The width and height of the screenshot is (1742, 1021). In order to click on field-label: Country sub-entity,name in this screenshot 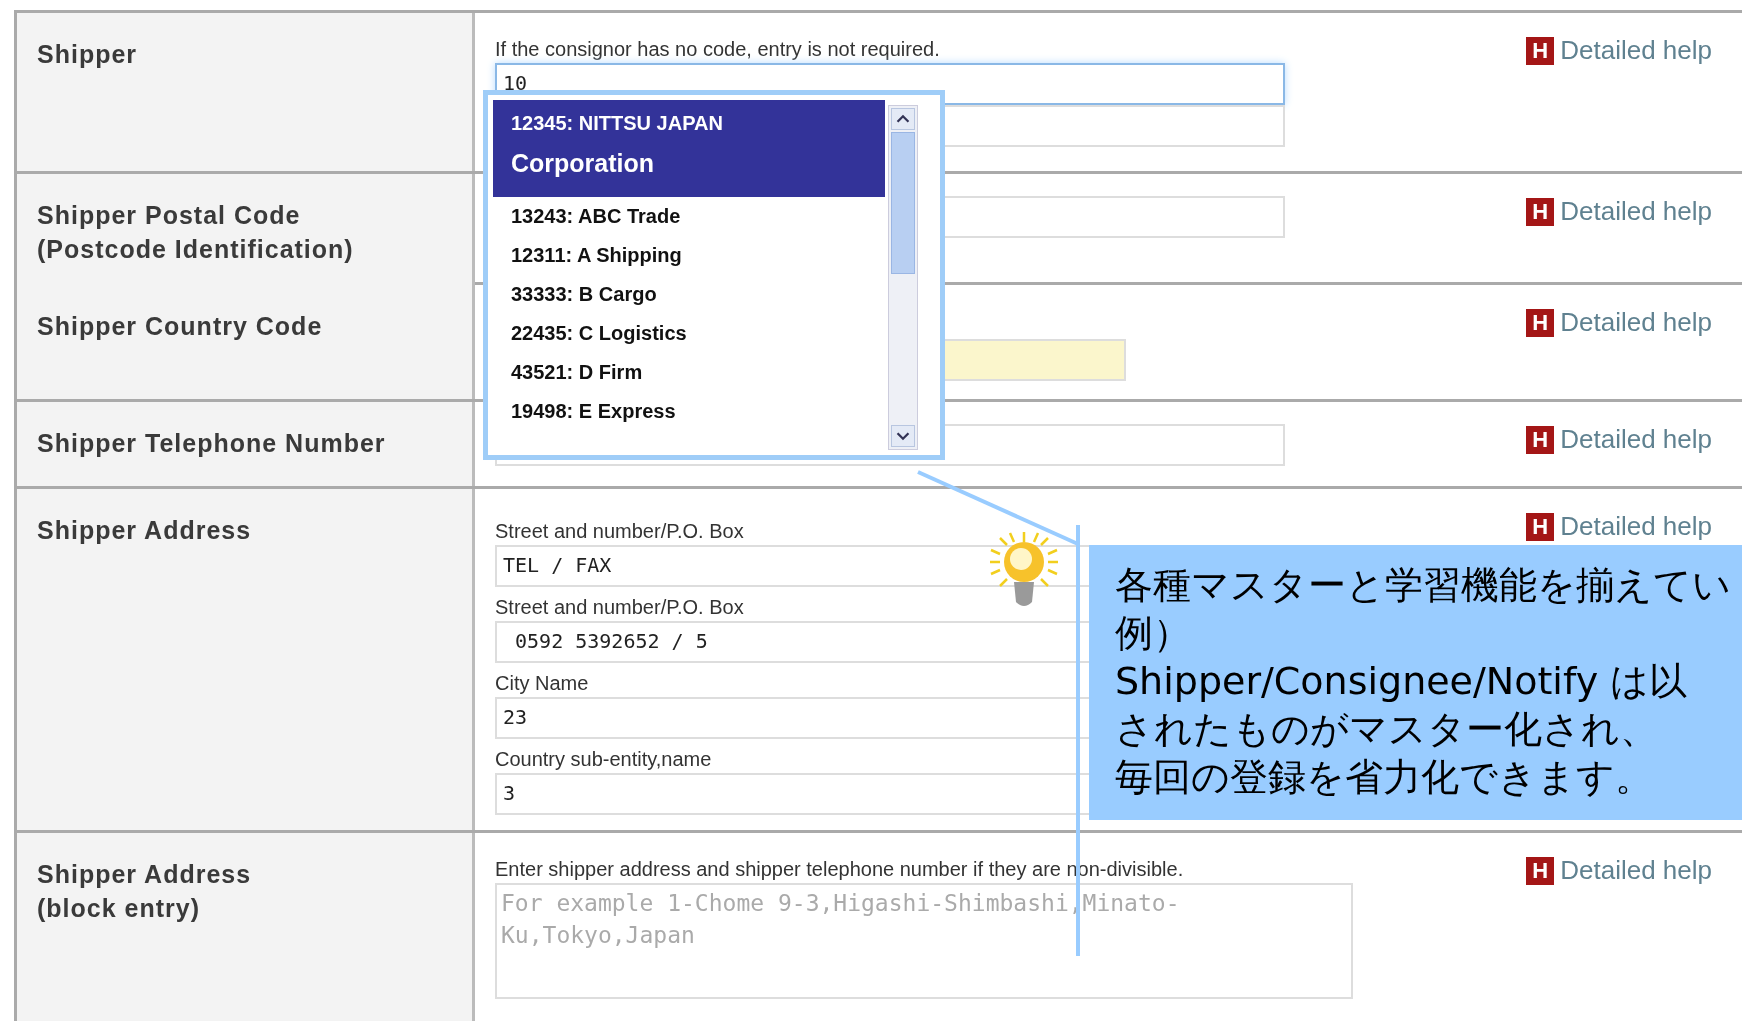, I will do `click(603, 759)`.